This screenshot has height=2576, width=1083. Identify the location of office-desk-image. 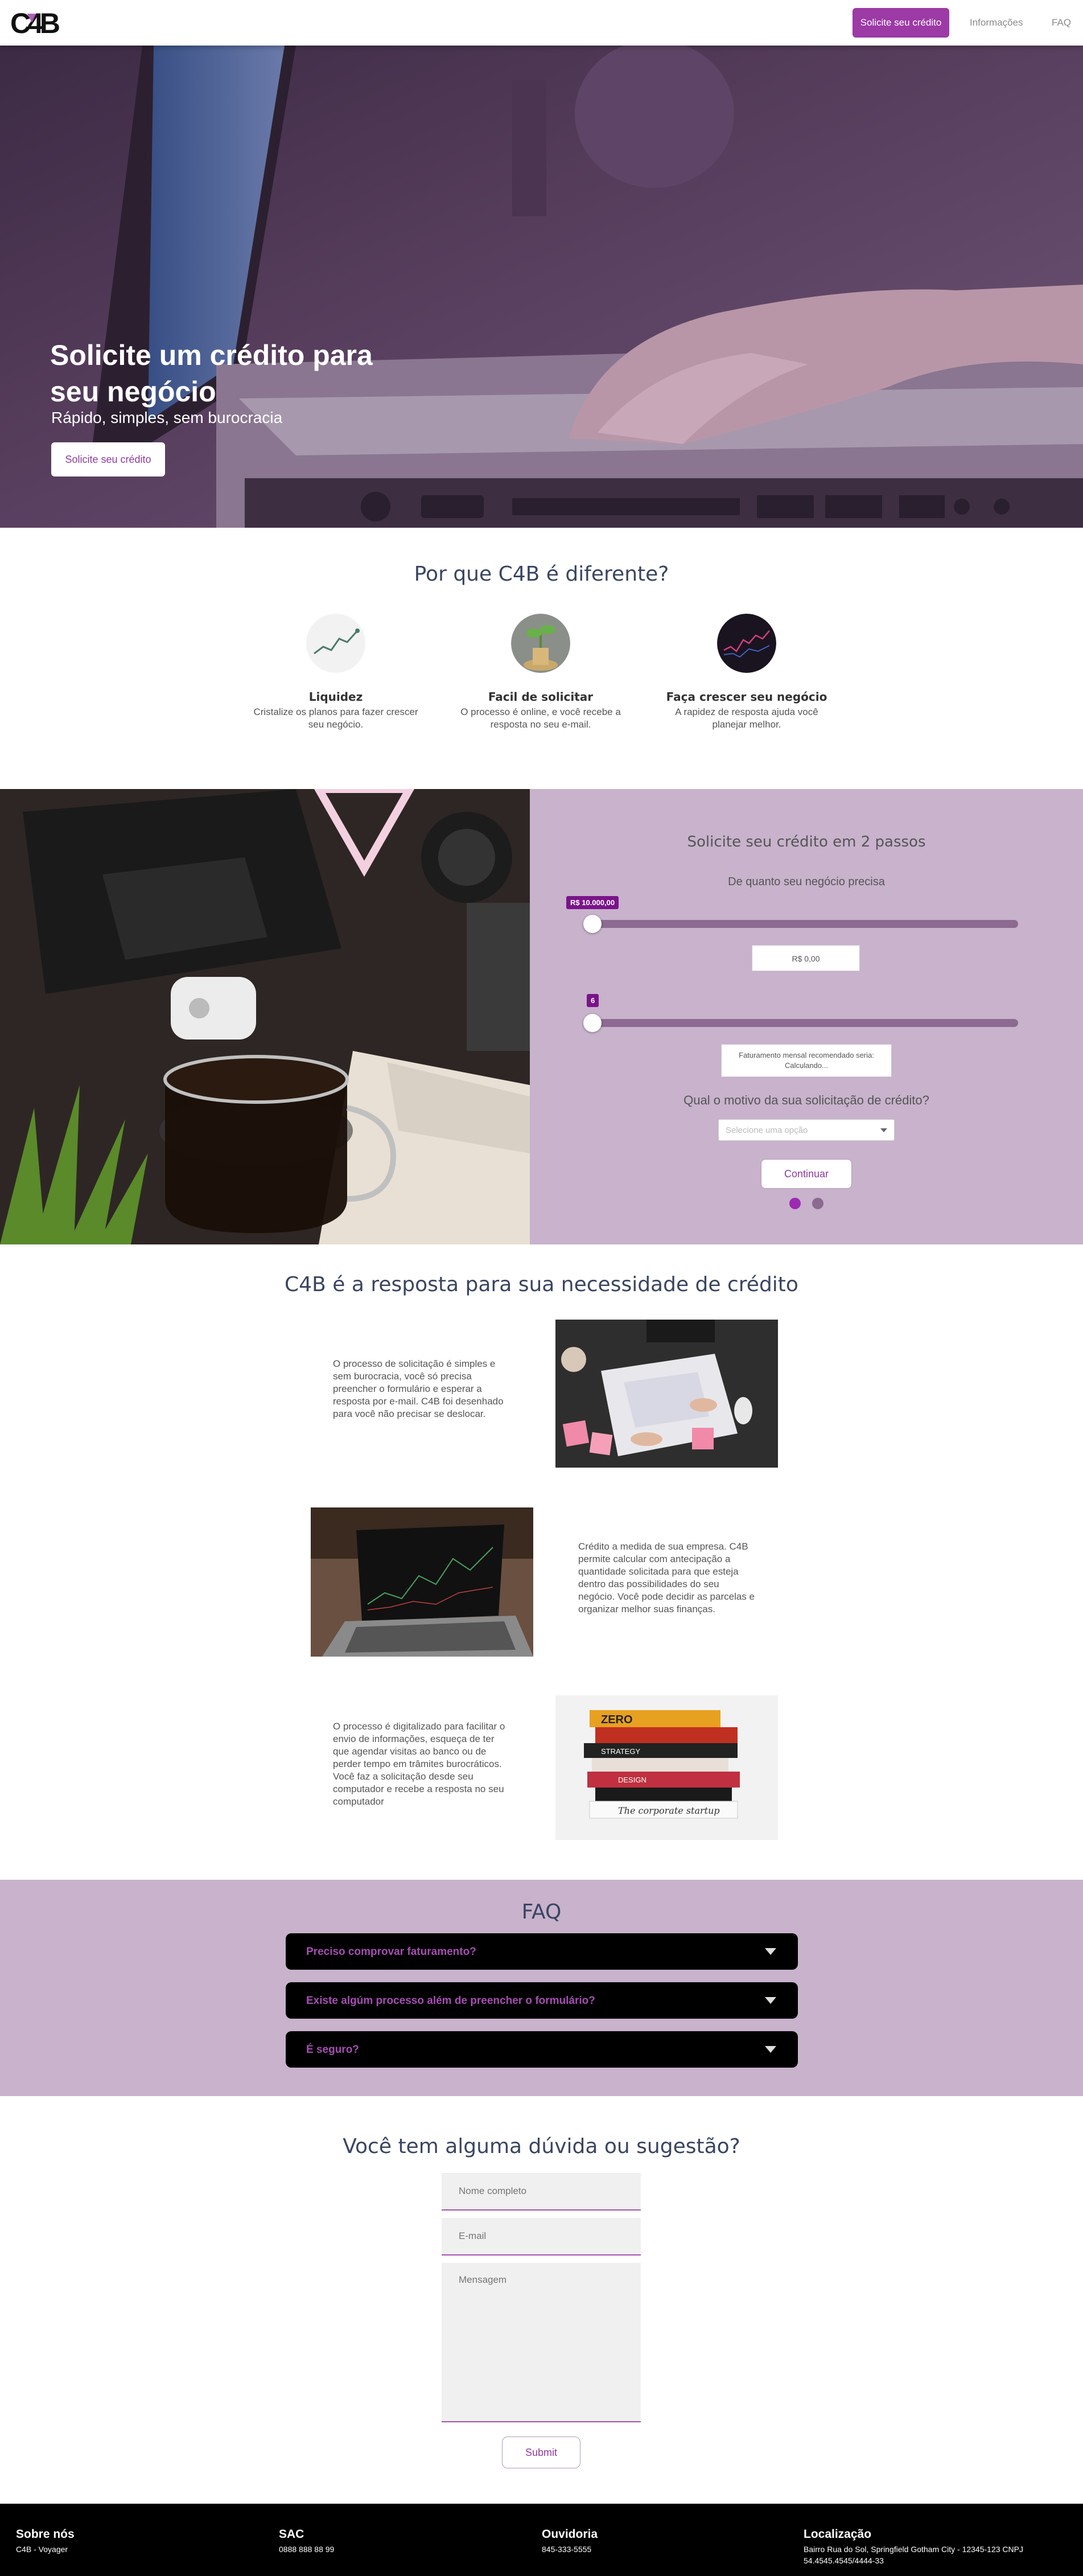
(667, 1394).